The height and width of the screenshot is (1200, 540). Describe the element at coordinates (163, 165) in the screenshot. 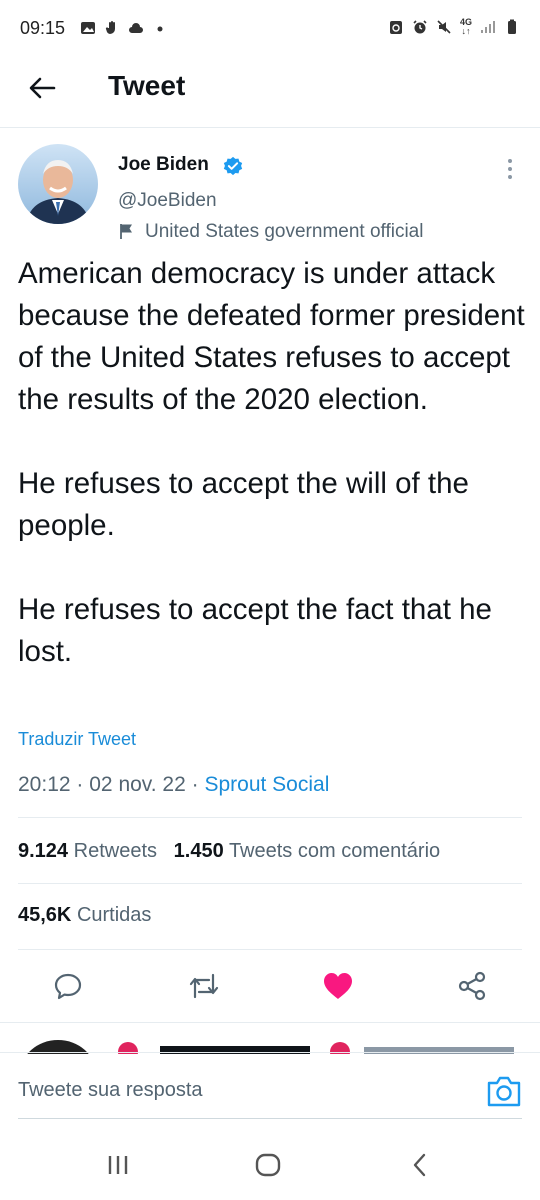

I see `author-name: Joe Biden` at that location.